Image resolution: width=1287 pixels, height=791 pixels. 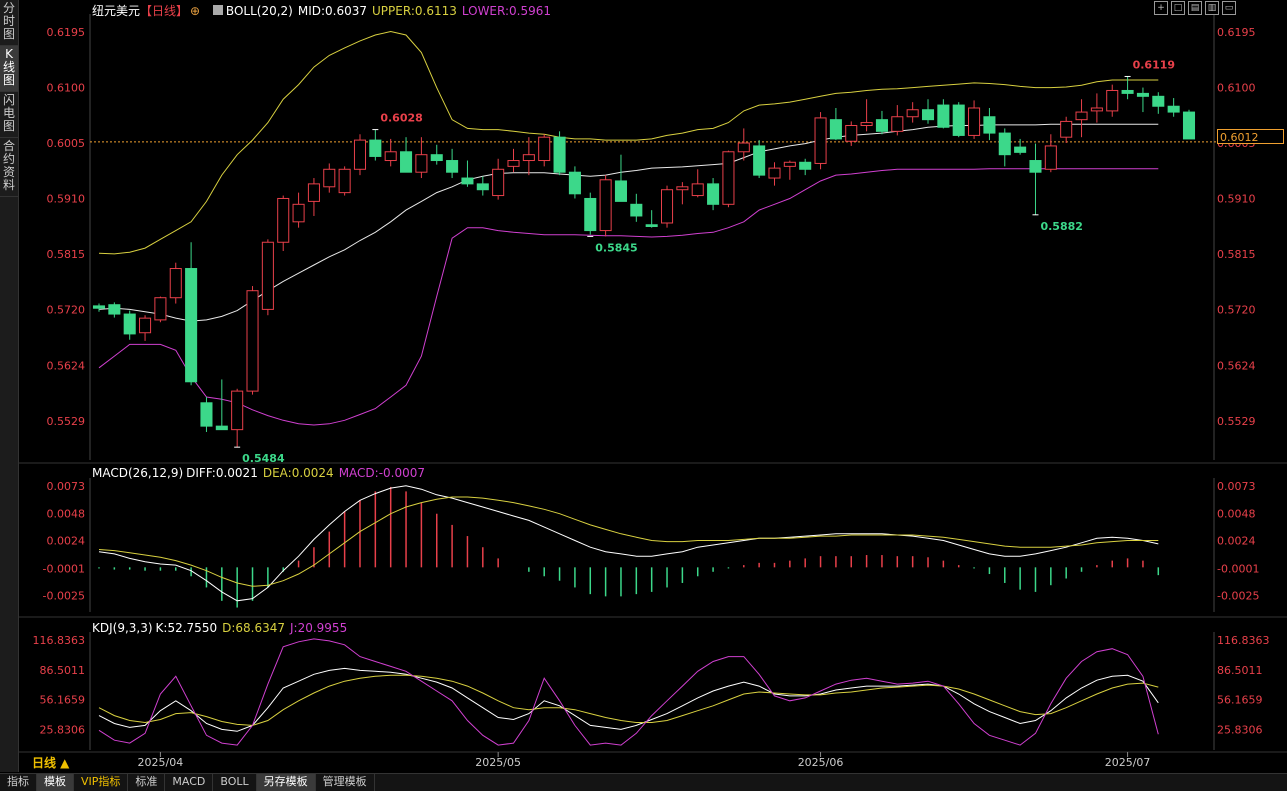 What do you see at coordinates (1212, 8) in the screenshot?
I see `settings-icon: ▥` at bounding box center [1212, 8].